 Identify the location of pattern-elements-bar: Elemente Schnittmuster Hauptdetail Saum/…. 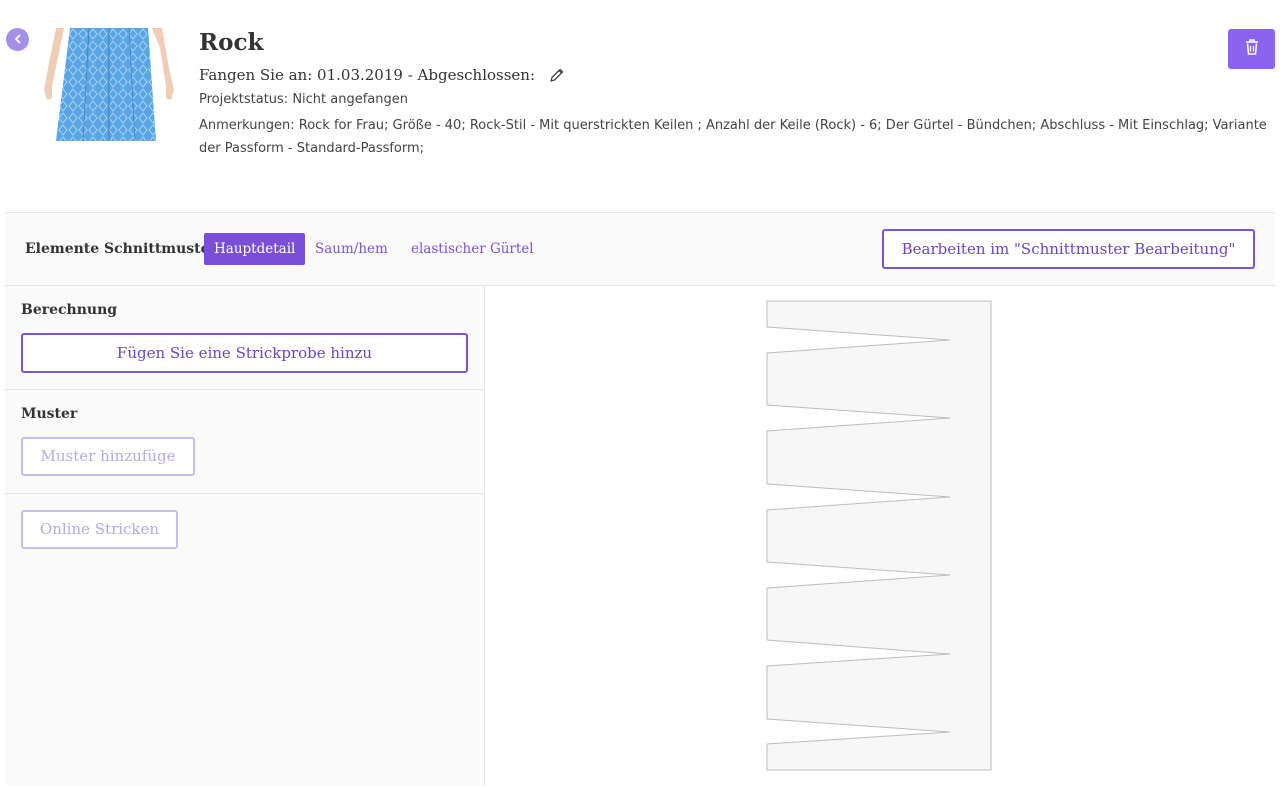
(640, 249).